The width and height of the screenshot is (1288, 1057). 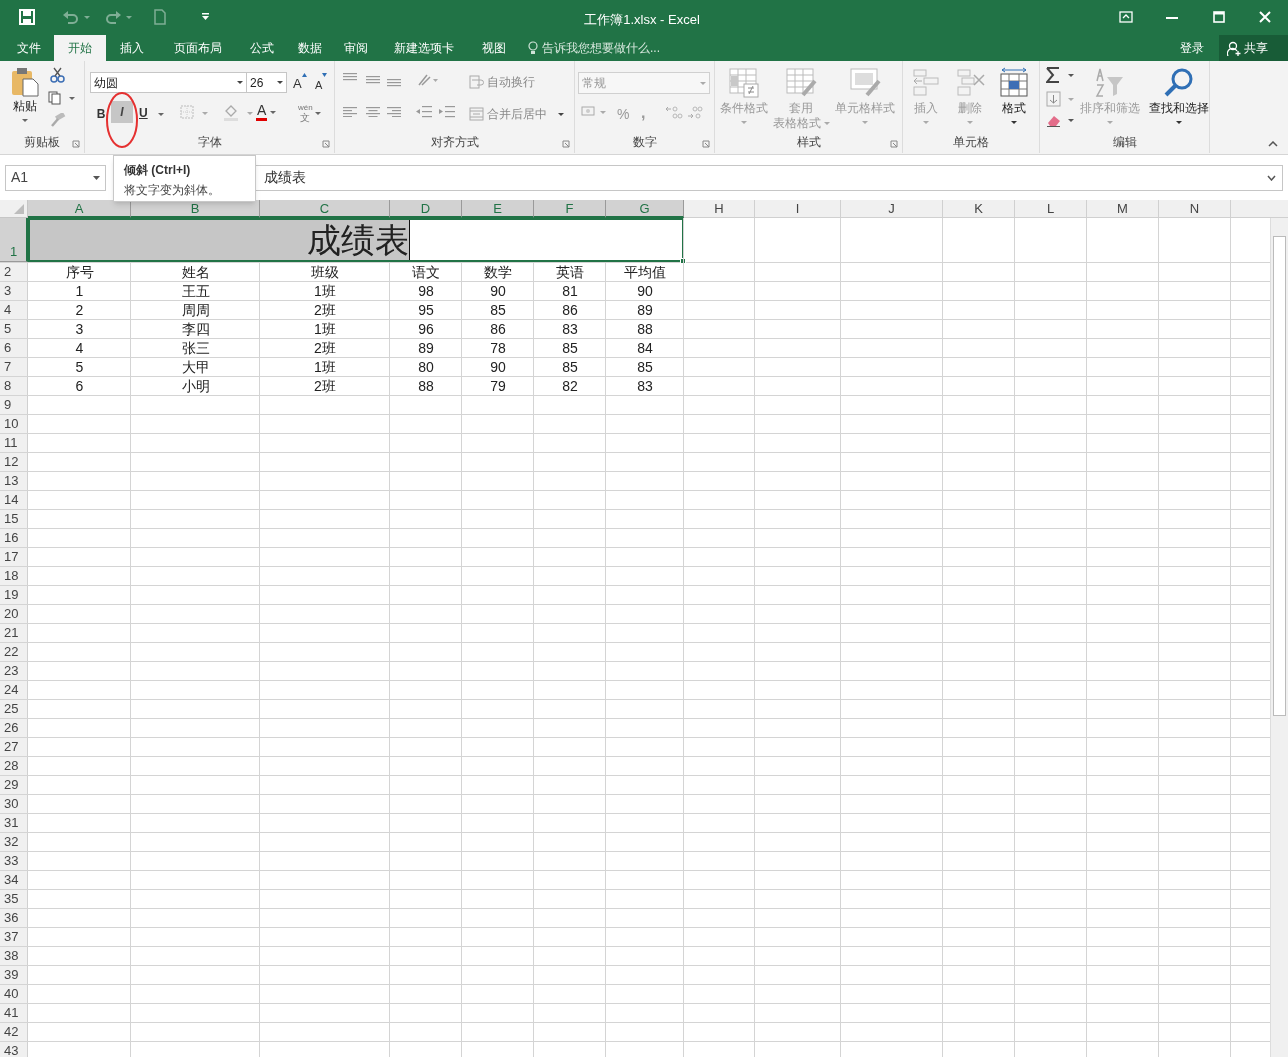 I want to click on table-cell-text: 98, so click(x=426, y=291).